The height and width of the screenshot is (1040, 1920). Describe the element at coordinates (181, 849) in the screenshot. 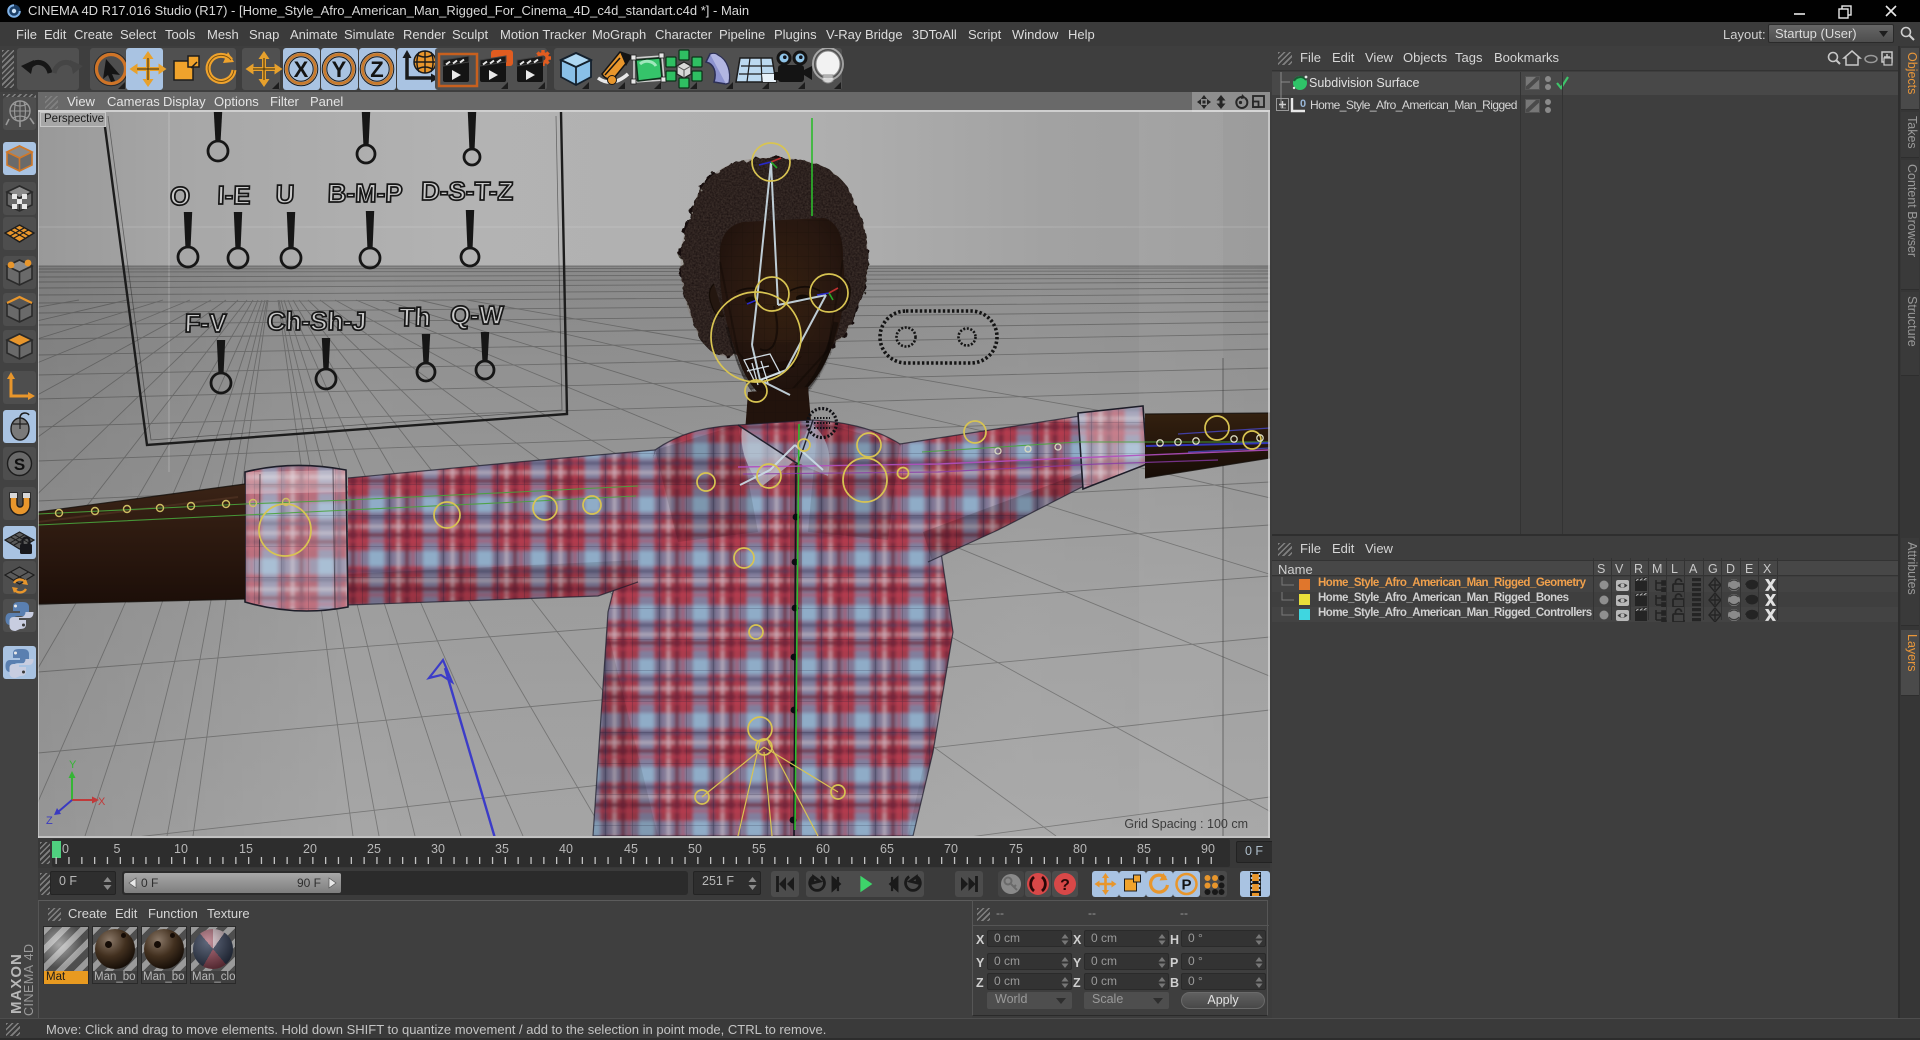

I see `svg-text: 10` at that location.